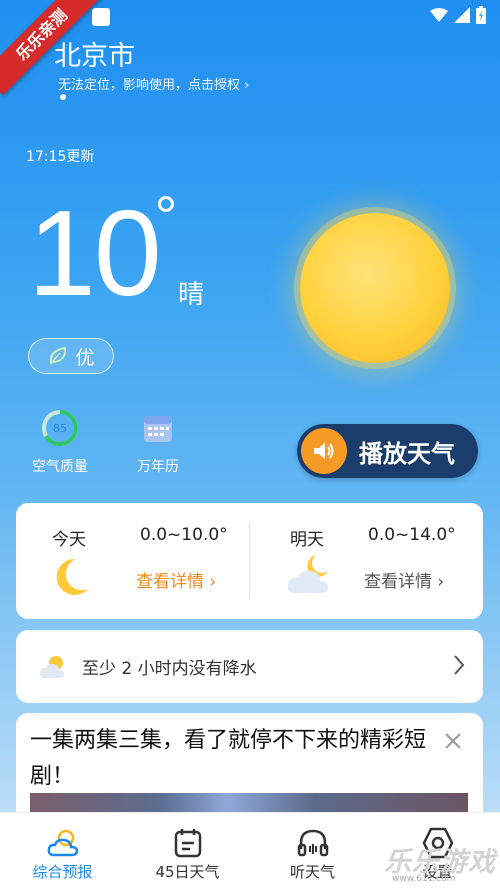 The height and width of the screenshot is (890, 500). I want to click on play-weather-button: 播放天气, so click(387, 451).